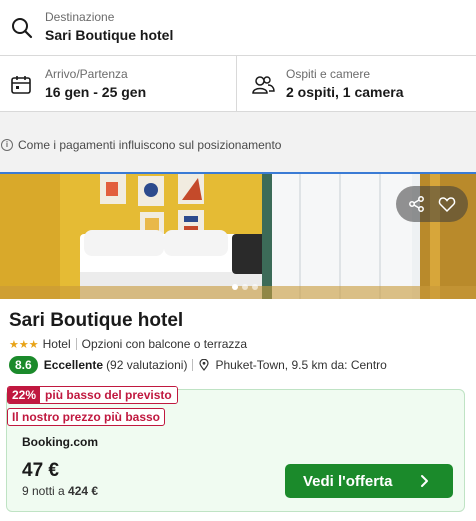  I want to click on photo-actions, so click(432, 204).